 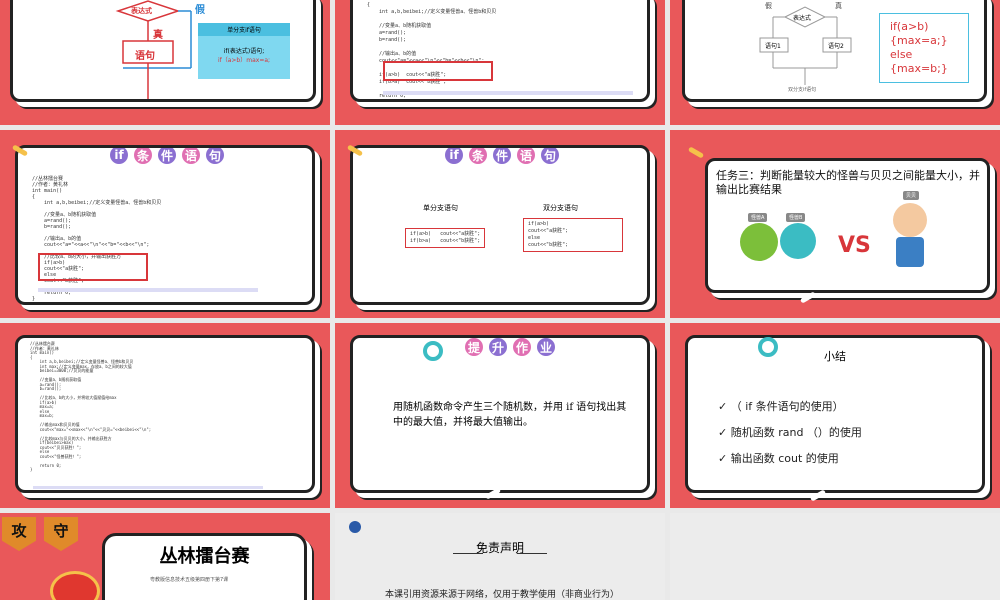 I want to click on disclaimer-title: 免责声明, so click(x=499, y=548).